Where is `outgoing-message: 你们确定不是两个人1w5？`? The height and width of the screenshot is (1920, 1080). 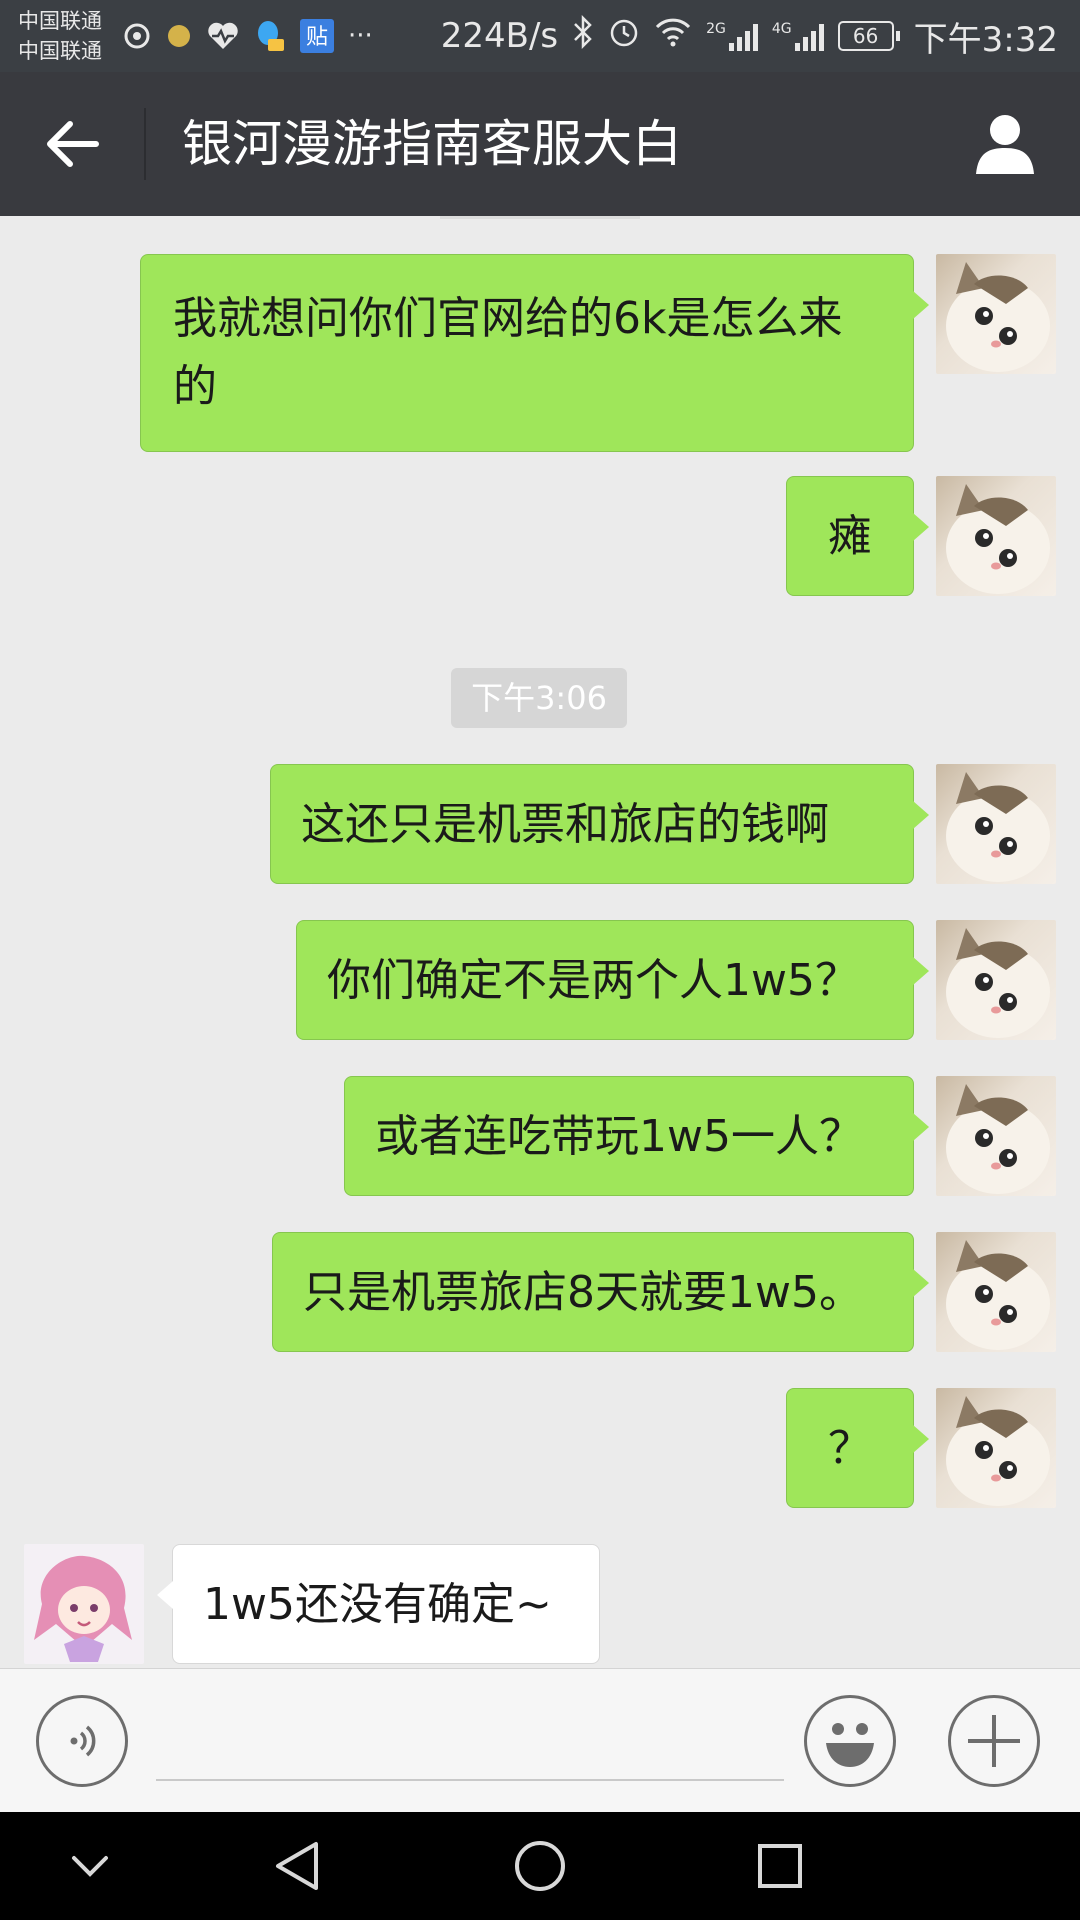
outgoing-message: 你们确定不是两个人1w5？ is located at coordinates (612, 980).